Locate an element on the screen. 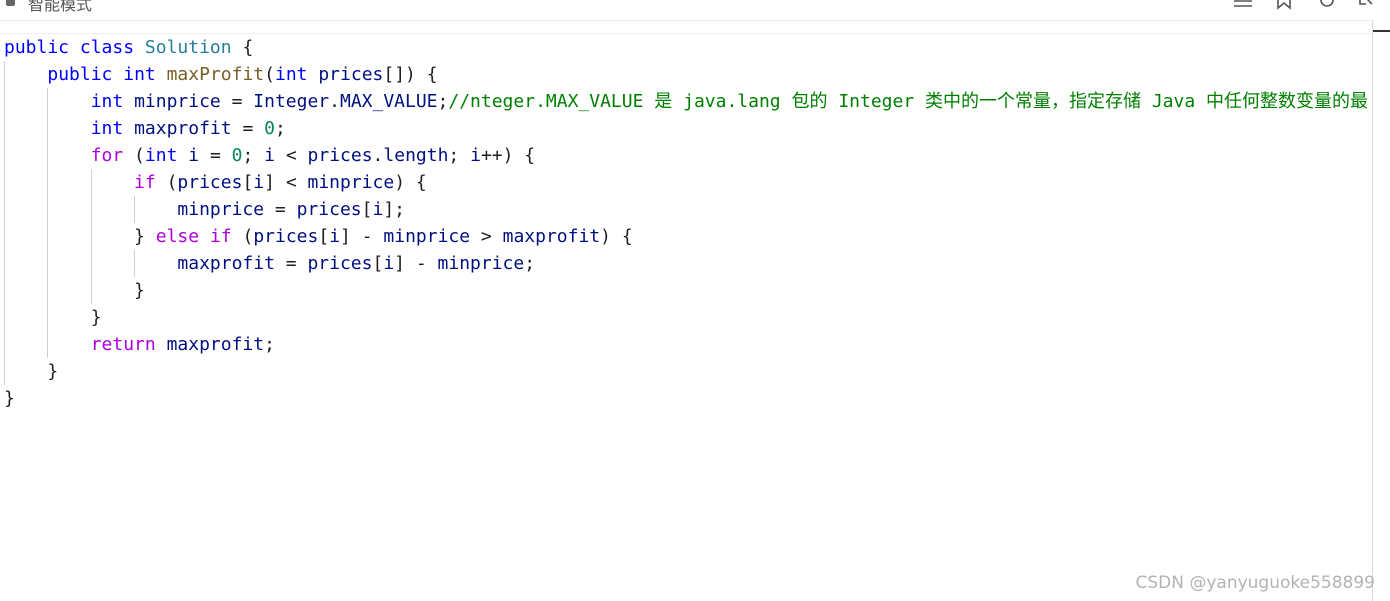  code-token: ]; is located at coordinates (394, 209).